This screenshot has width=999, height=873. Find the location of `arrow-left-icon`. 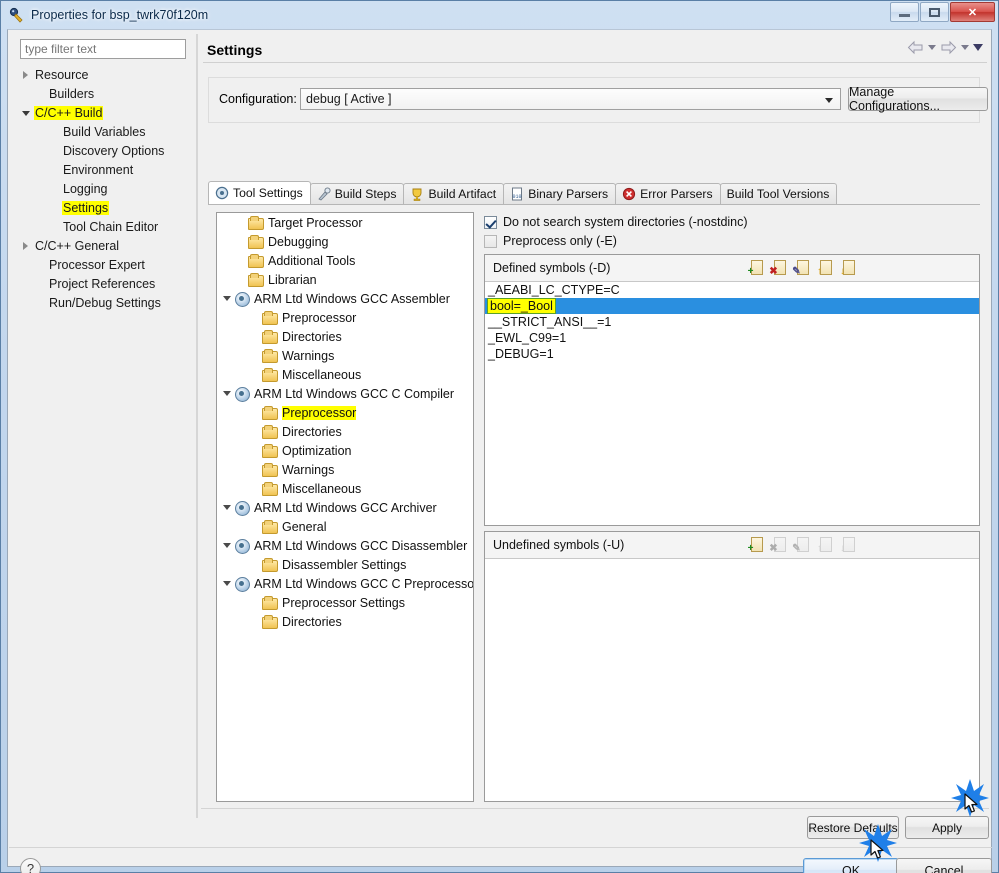

arrow-left-icon is located at coordinates (915, 47).